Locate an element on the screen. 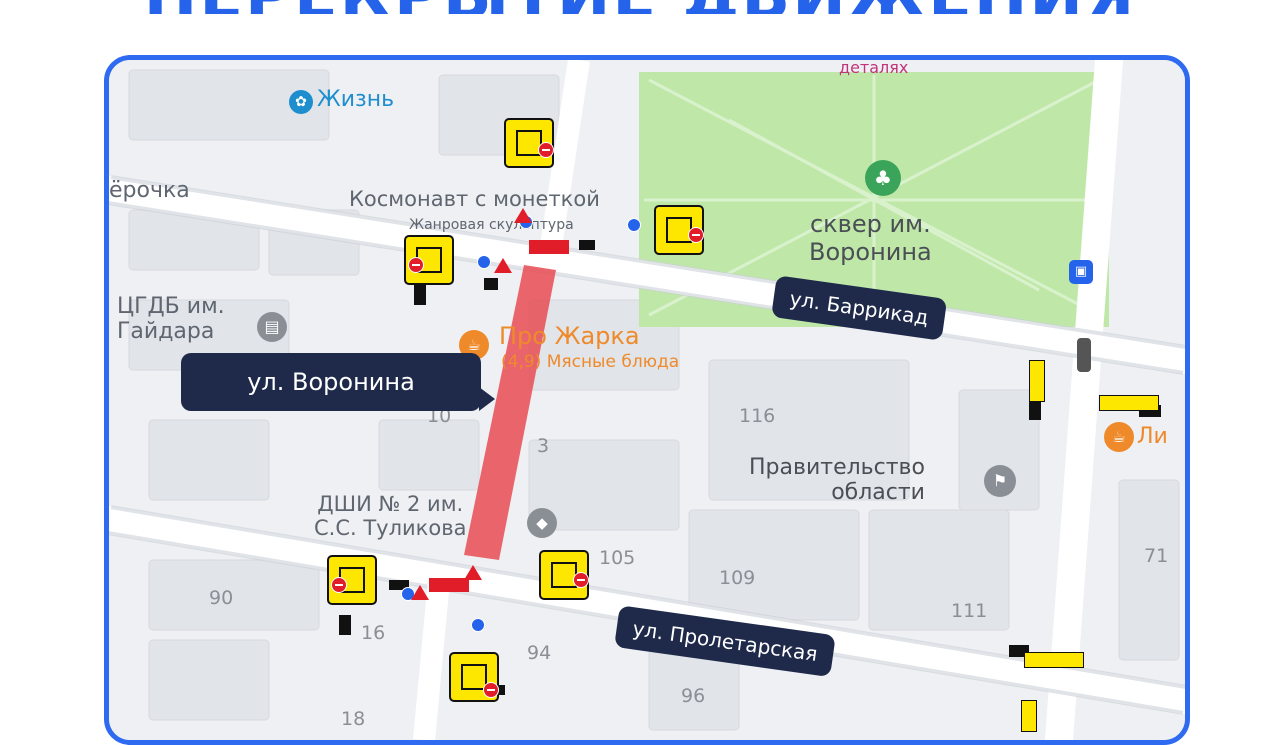  poi-cosmonaut: Космонавт с монеткой is located at coordinates (474, 199).